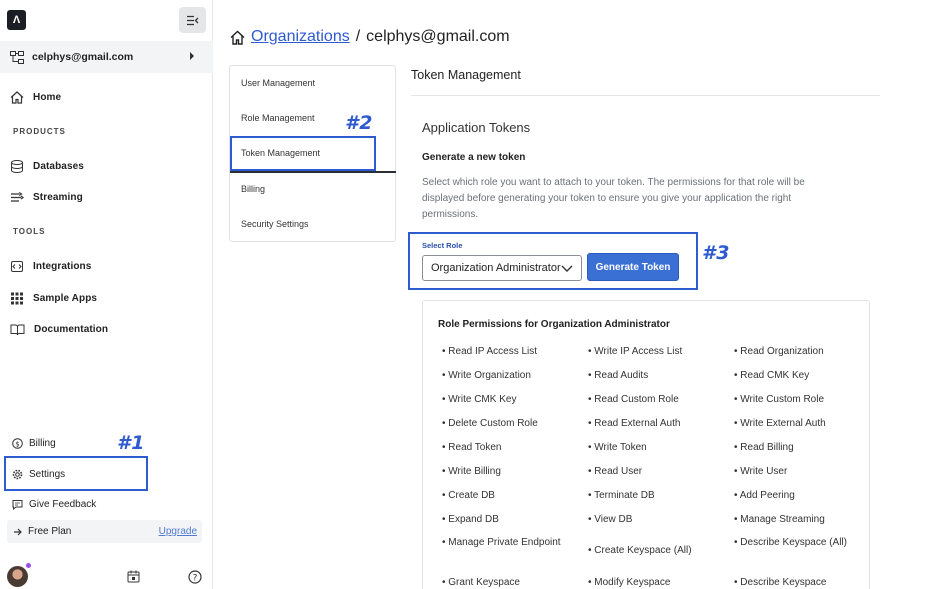 The width and height of the screenshot is (950, 589). Describe the element at coordinates (648, 376) in the screenshot. I see `permission-item: Read Audits` at that location.